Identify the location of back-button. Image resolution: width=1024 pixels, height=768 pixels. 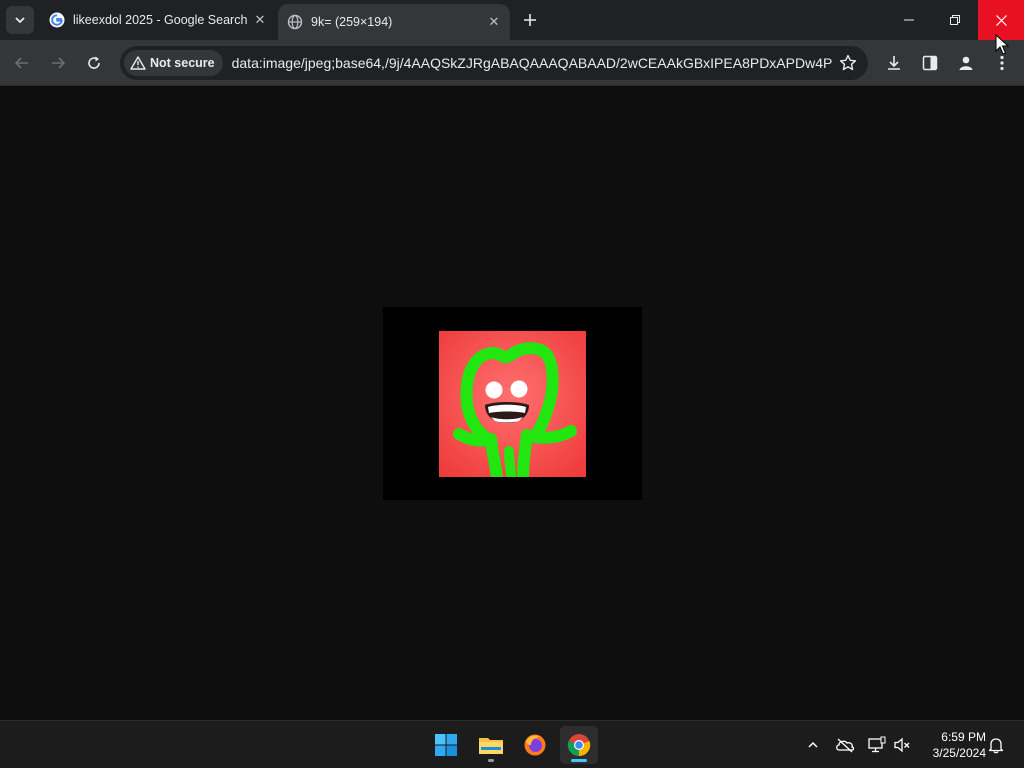
(22, 63).